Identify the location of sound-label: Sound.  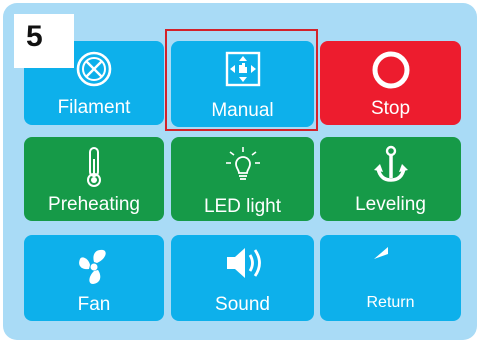
(242, 304).